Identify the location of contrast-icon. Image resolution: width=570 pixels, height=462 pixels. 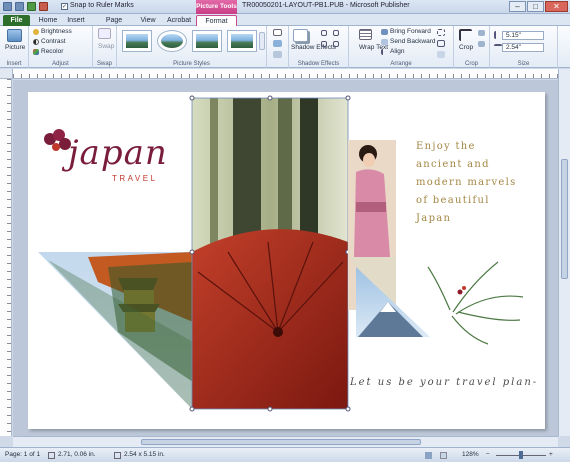
(36, 42).